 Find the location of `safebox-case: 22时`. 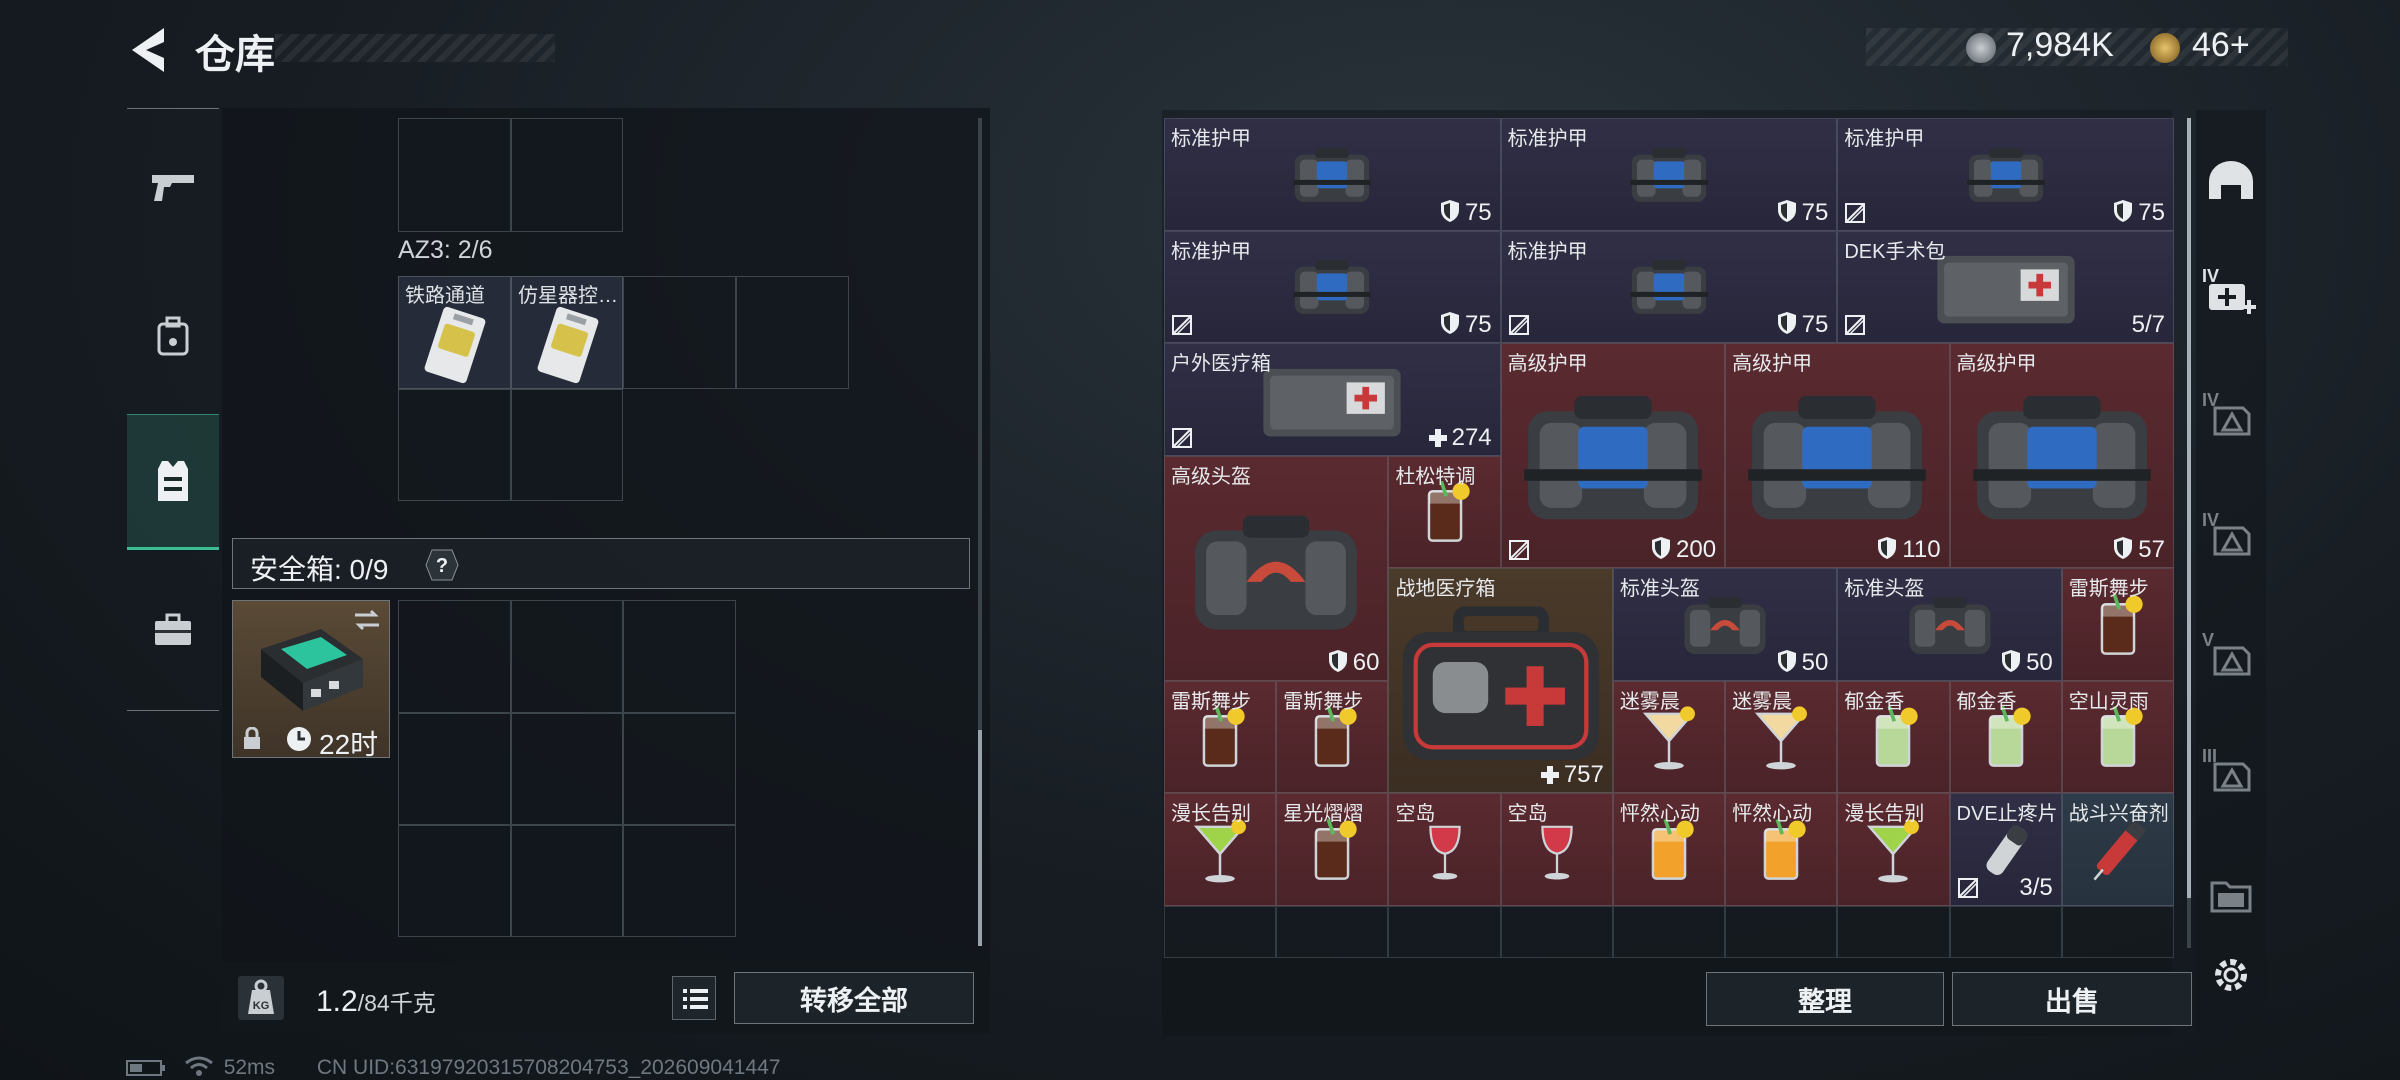

safebox-case: 22时 is located at coordinates (311, 680).